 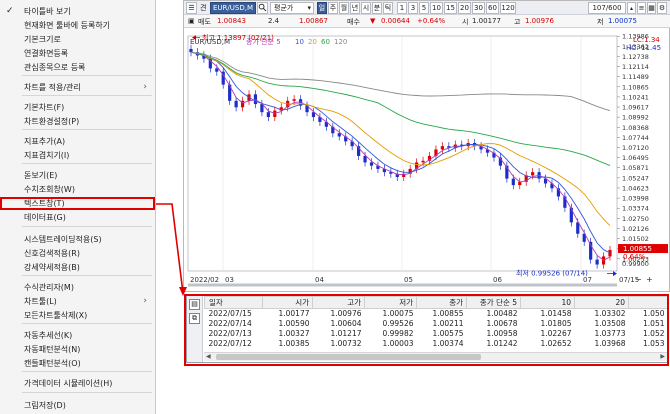 What do you see at coordinates (651, 8) in the screenshot?
I see `layout-icon: ▦` at bounding box center [651, 8].